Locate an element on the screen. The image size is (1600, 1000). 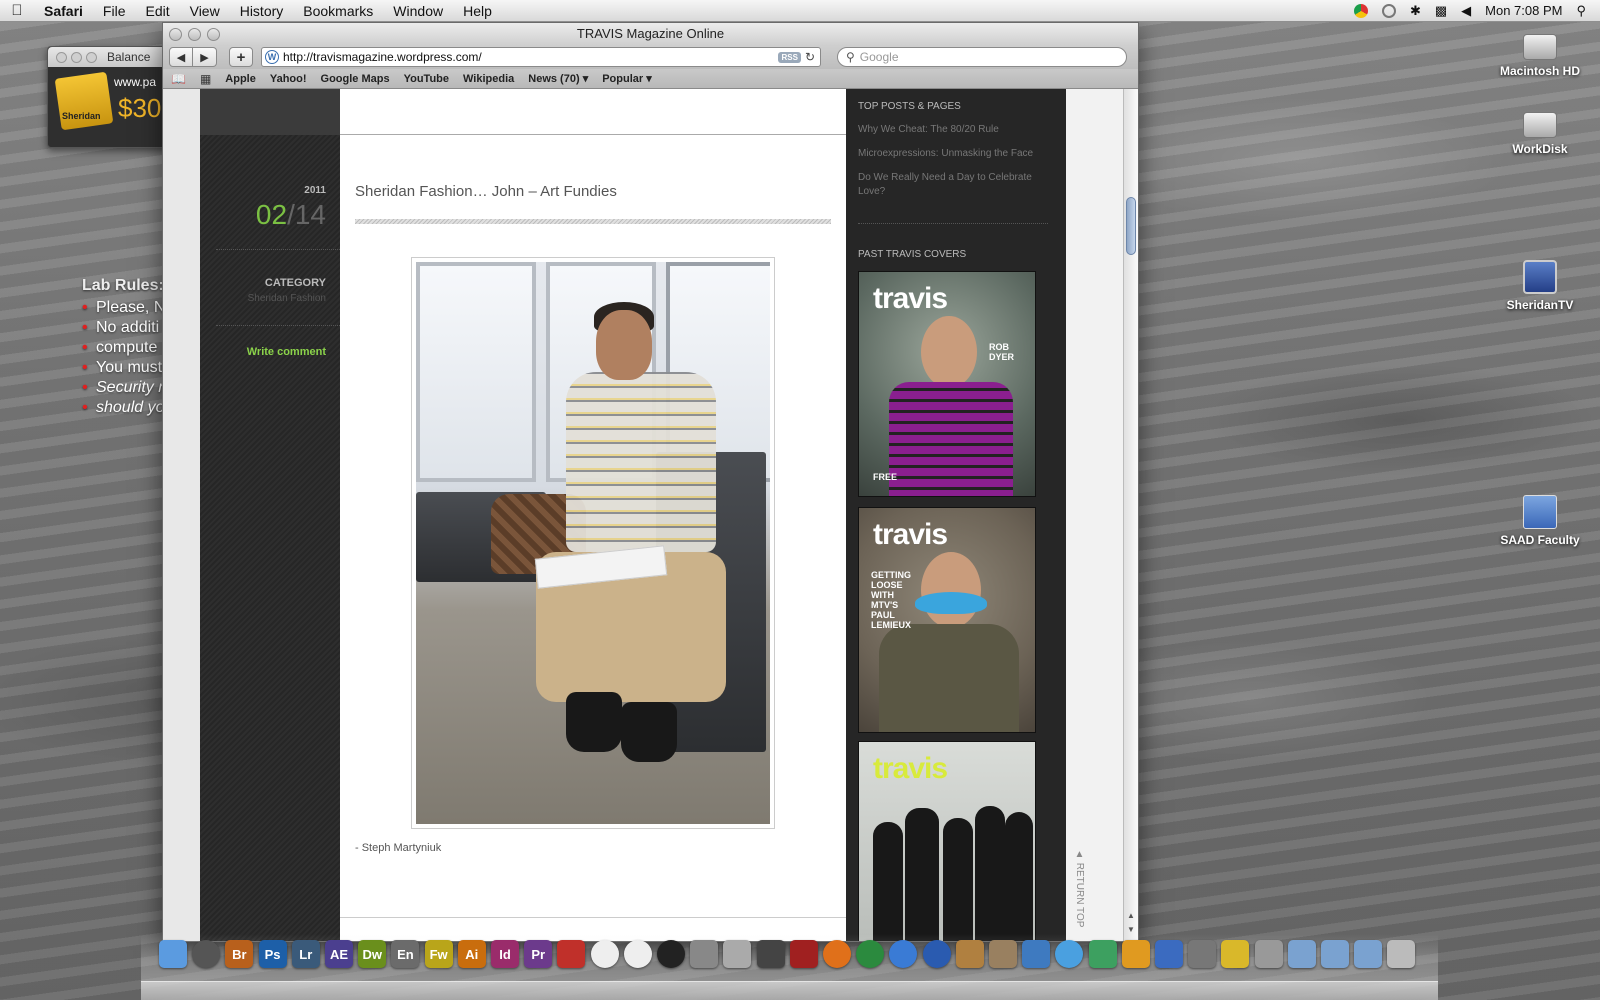
scroll-up-arrow-icon: ▲ is located at coordinates (1131, 915).